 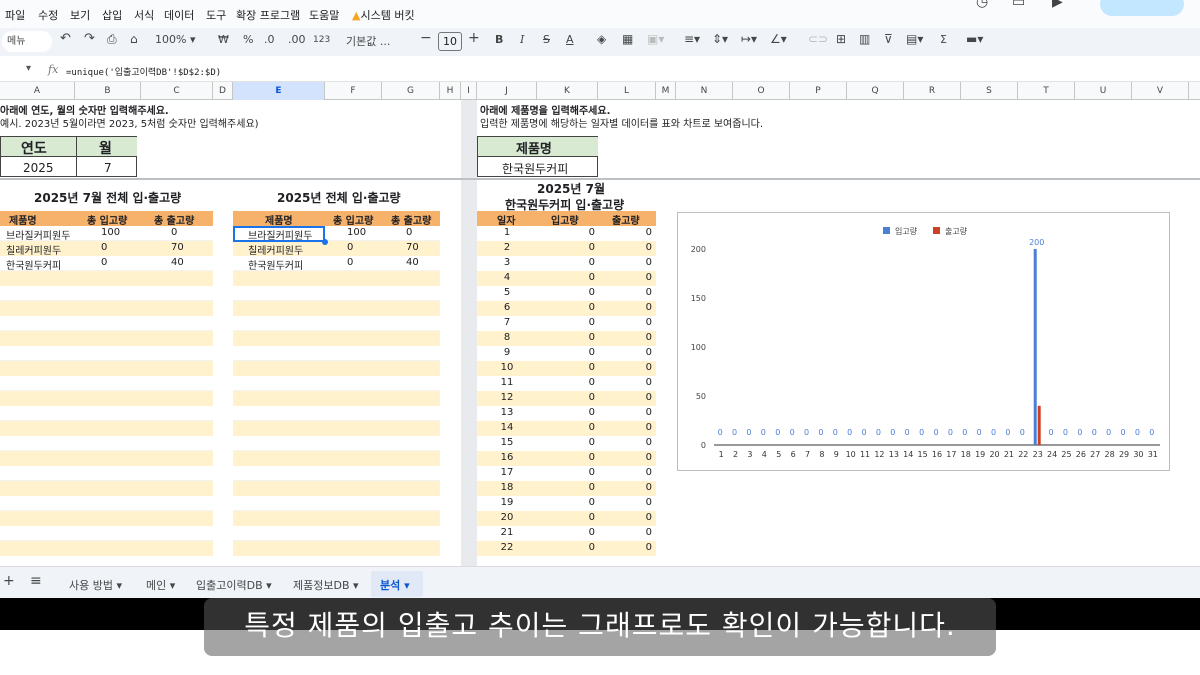 I want to click on text-color-button: A, so click(x=570, y=39).